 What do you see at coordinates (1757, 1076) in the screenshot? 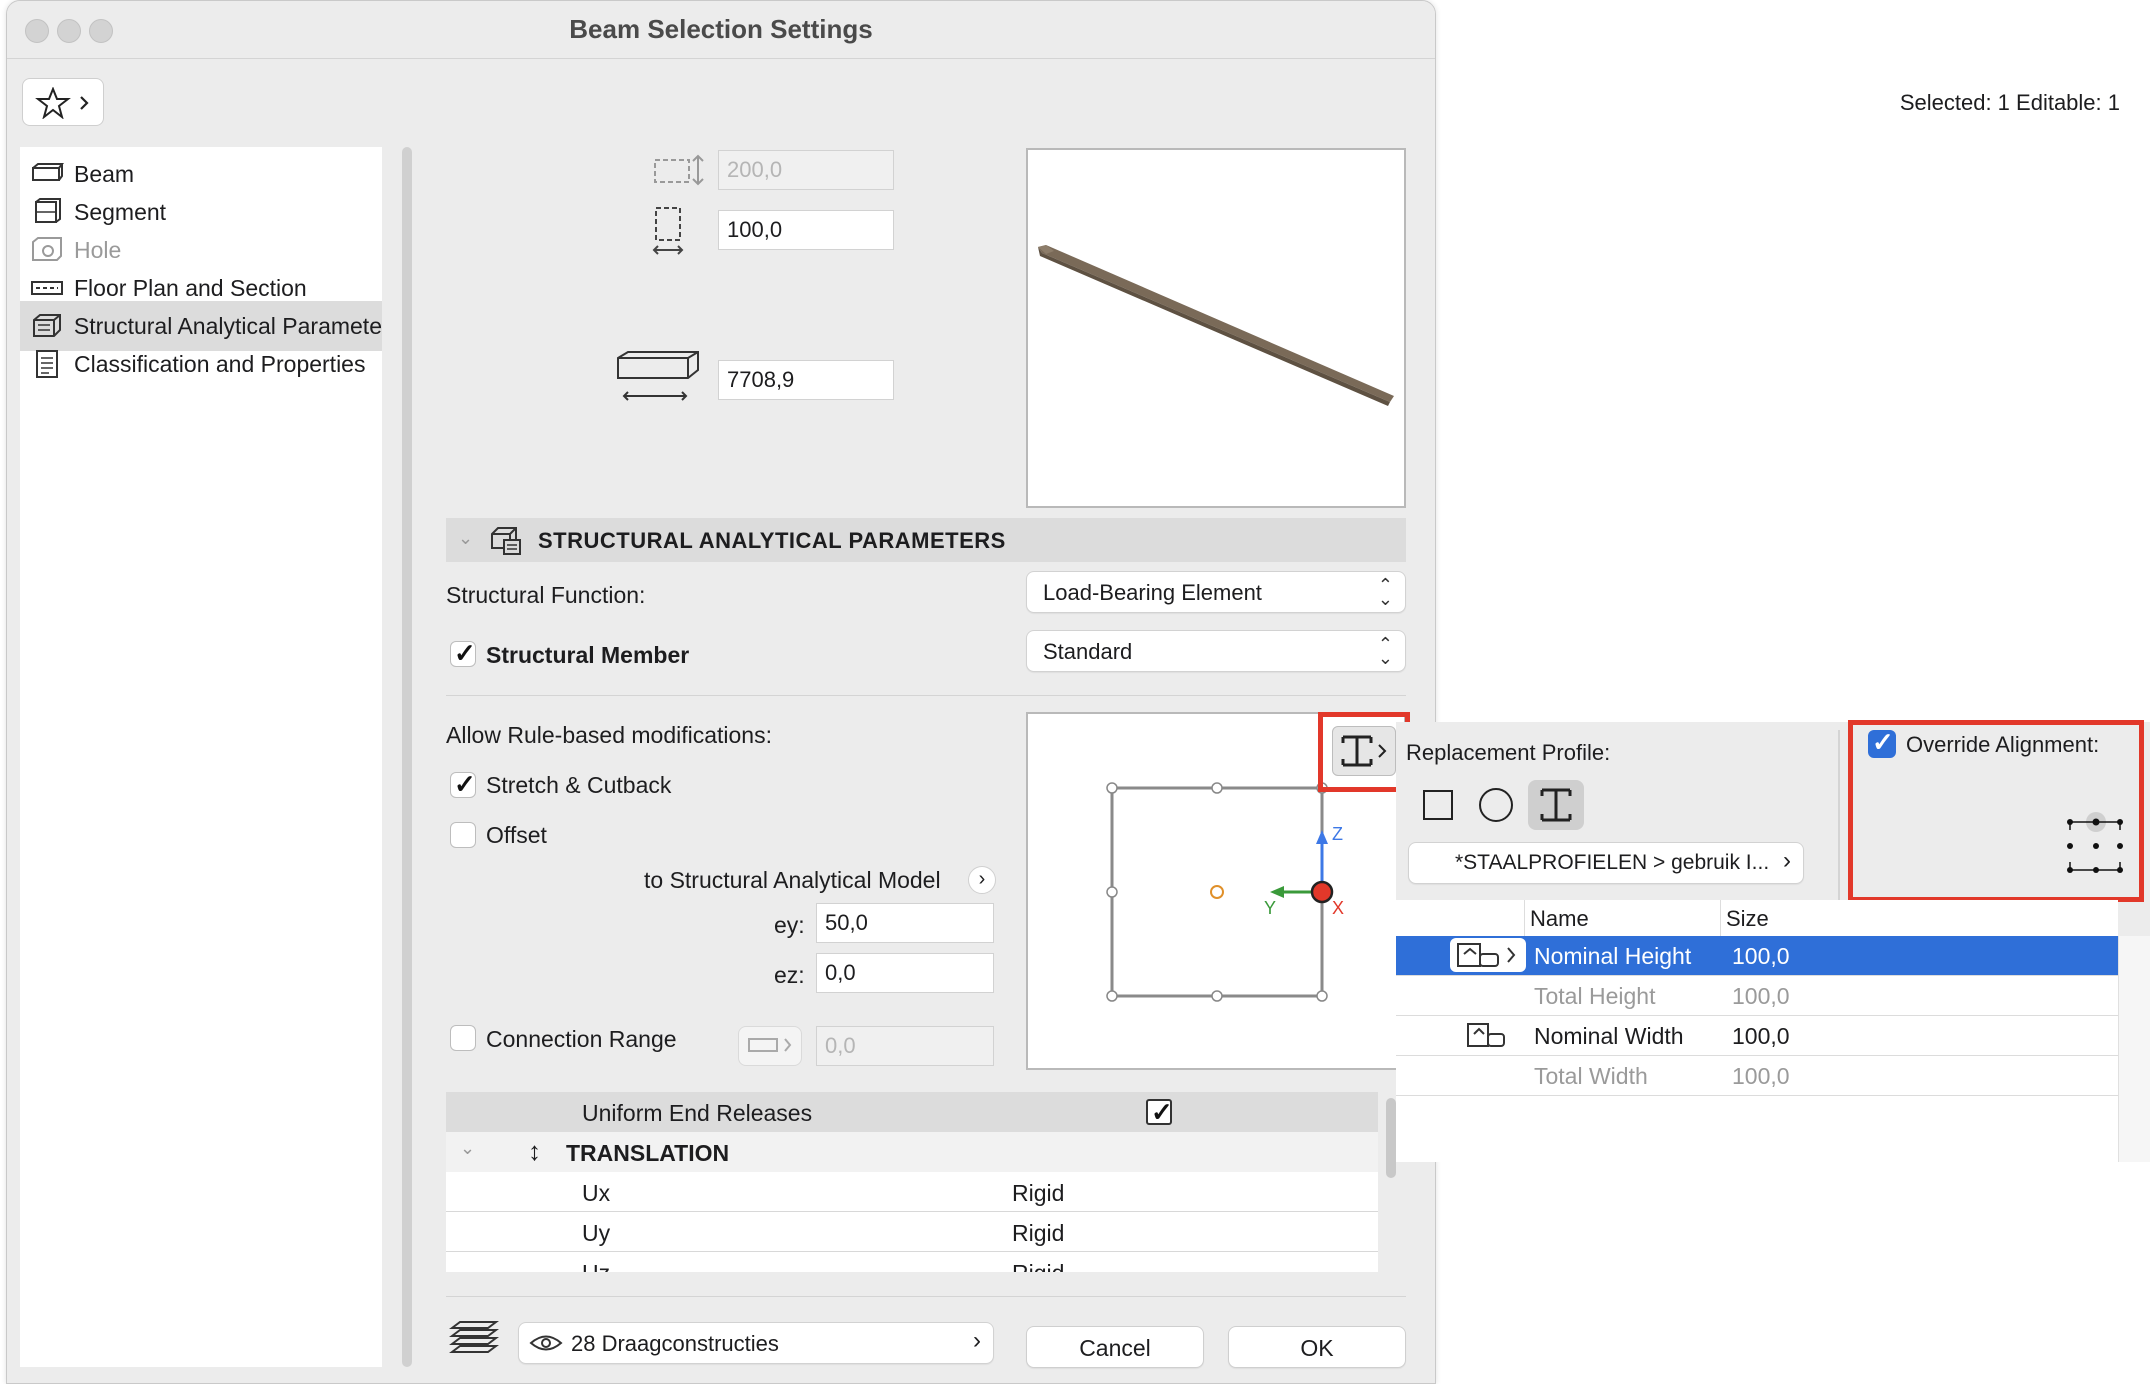
I see `table-row: Total Width 100,0` at bounding box center [1757, 1076].